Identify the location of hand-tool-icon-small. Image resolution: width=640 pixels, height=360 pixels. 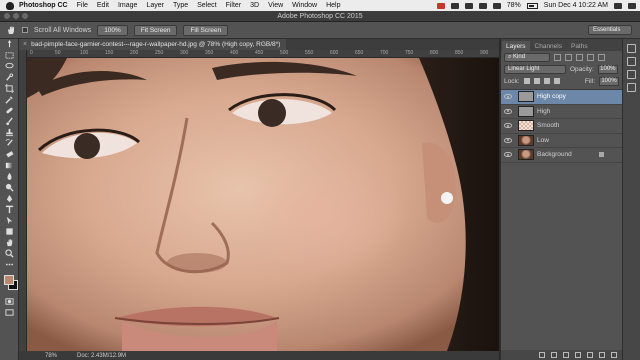
(9, 242).